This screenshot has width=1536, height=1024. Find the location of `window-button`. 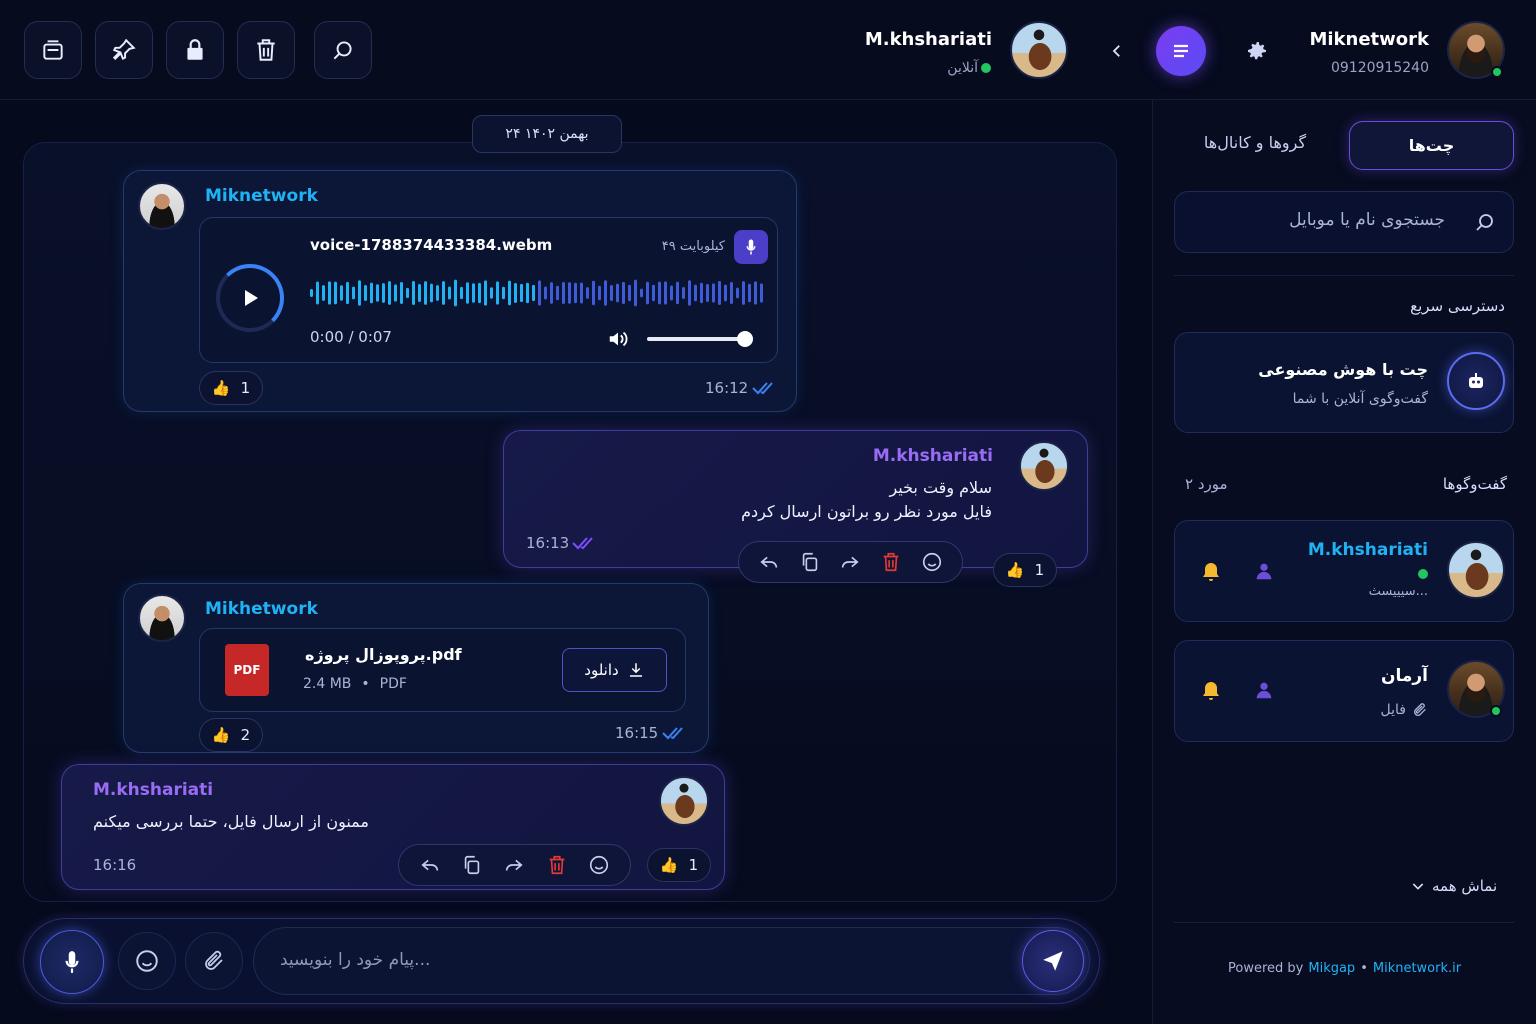

window-button is located at coordinates (53, 50).